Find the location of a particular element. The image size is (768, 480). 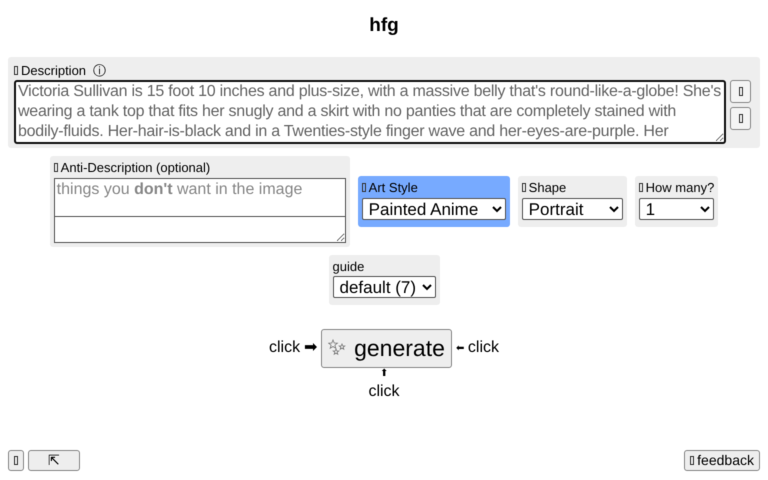

field-label: Shape is located at coordinates (547, 188).